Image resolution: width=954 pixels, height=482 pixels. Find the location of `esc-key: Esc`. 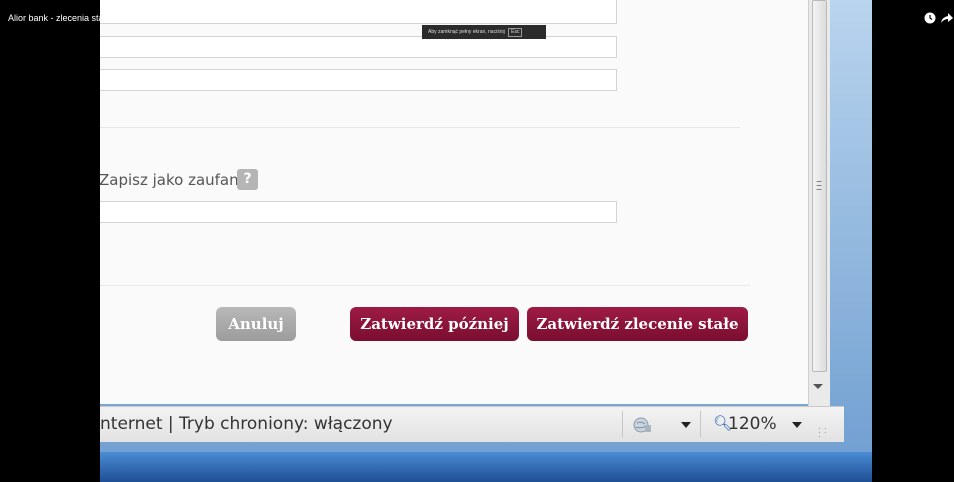

esc-key: Esc is located at coordinates (515, 32).